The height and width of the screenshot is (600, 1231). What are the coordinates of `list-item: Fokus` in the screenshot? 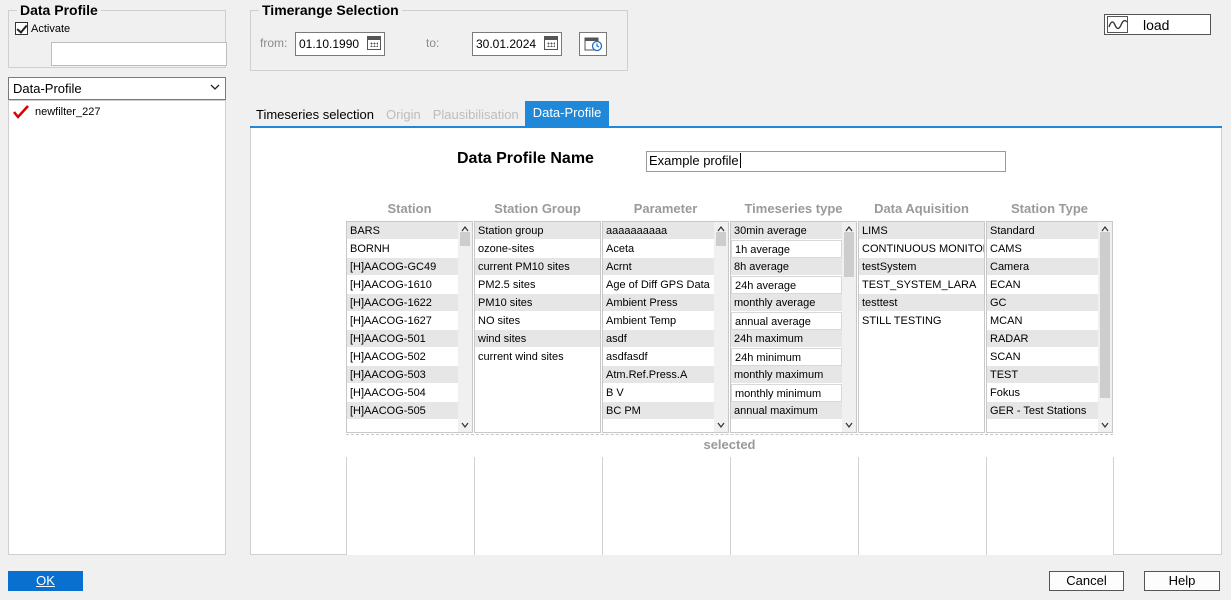 It's located at (1042, 393).